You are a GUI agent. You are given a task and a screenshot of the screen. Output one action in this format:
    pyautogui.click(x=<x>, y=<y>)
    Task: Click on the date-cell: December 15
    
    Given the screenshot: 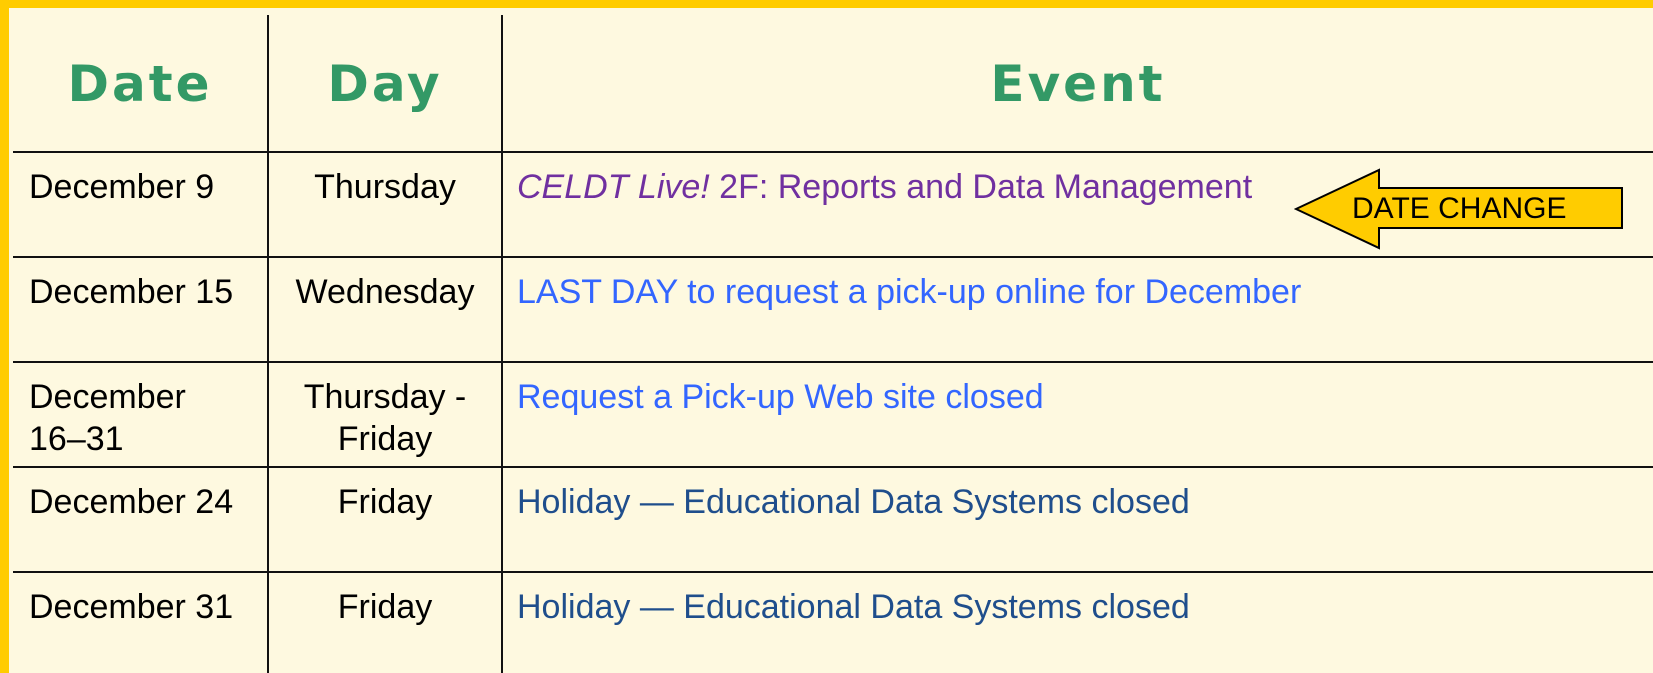 What is the action you would take?
    pyautogui.click(x=131, y=292)
    